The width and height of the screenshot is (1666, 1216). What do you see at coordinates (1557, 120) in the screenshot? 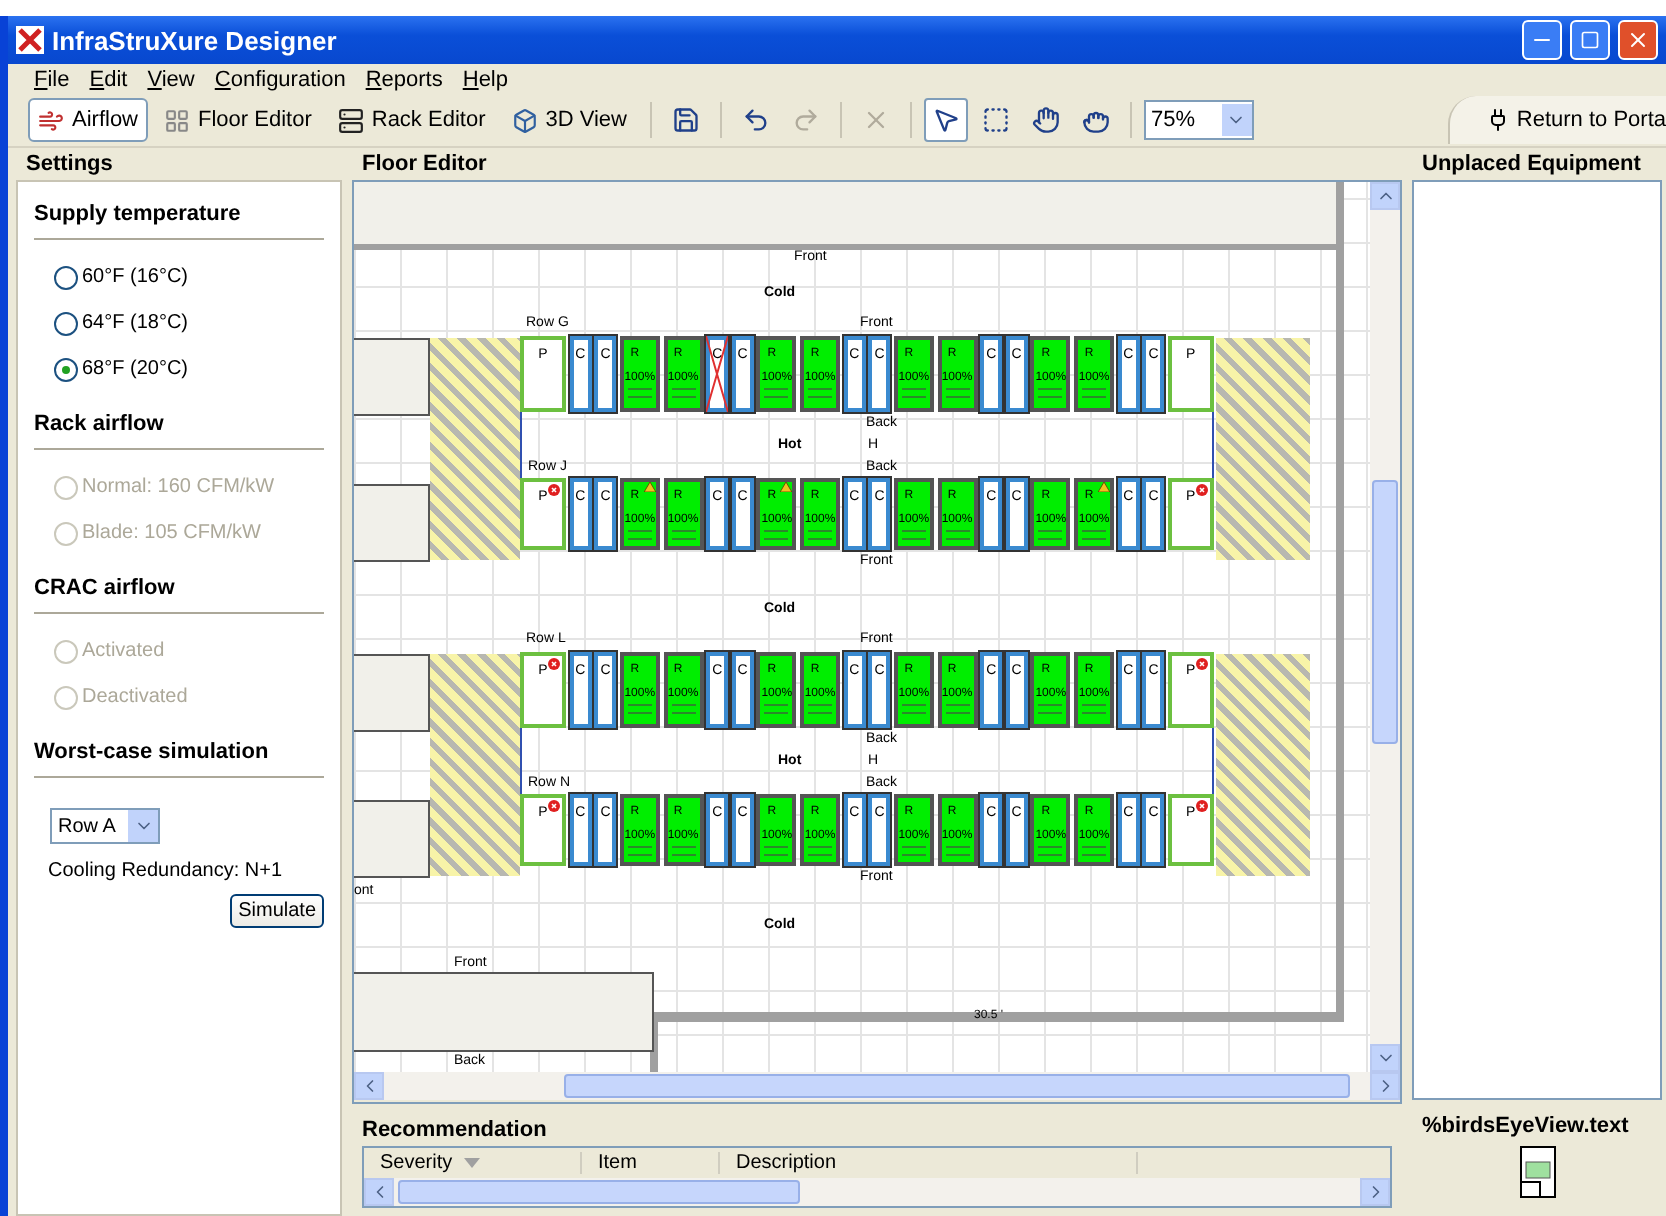
I see `return-to-portal-button: Return to Porta` at bounding box center [1557, 120].